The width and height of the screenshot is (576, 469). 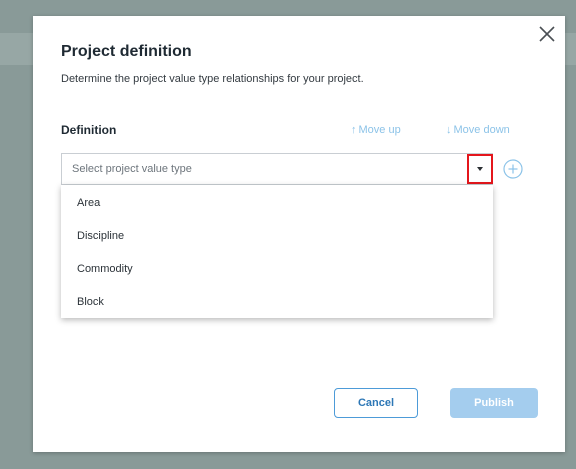 What do you see at coordinates (126, 51) in the screenshot?
I see `dialog-title: Project definition` at bounding box center [126, 51].